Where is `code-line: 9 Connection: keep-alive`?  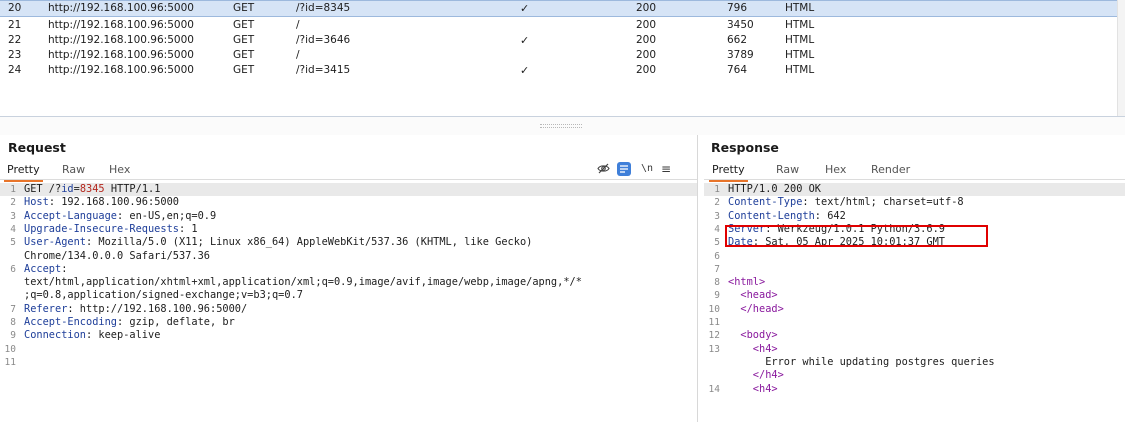
code-line: 9 Connection: keep-alive is located at coordinates (348, 335).